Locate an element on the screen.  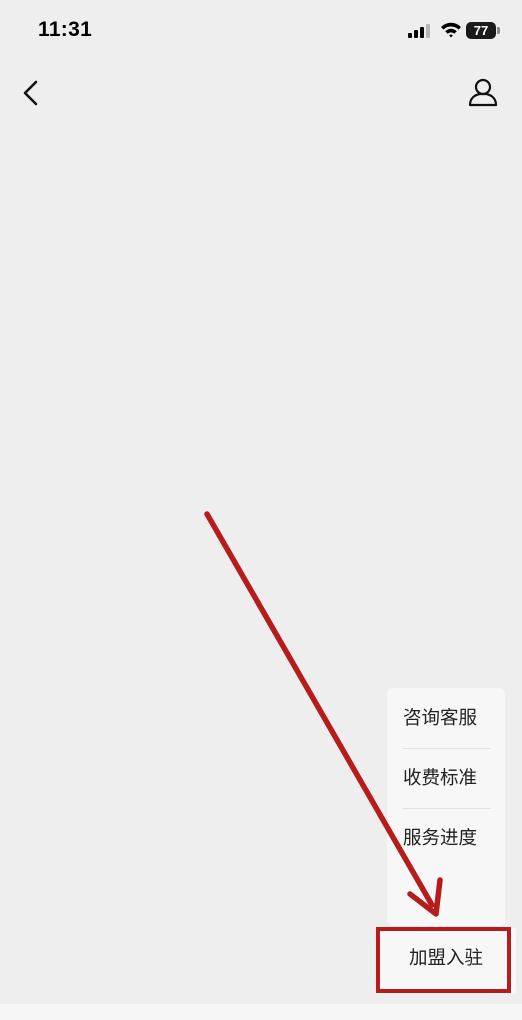
menu-item-service-progress: 服务进度 is located at coordinates (446, 839).